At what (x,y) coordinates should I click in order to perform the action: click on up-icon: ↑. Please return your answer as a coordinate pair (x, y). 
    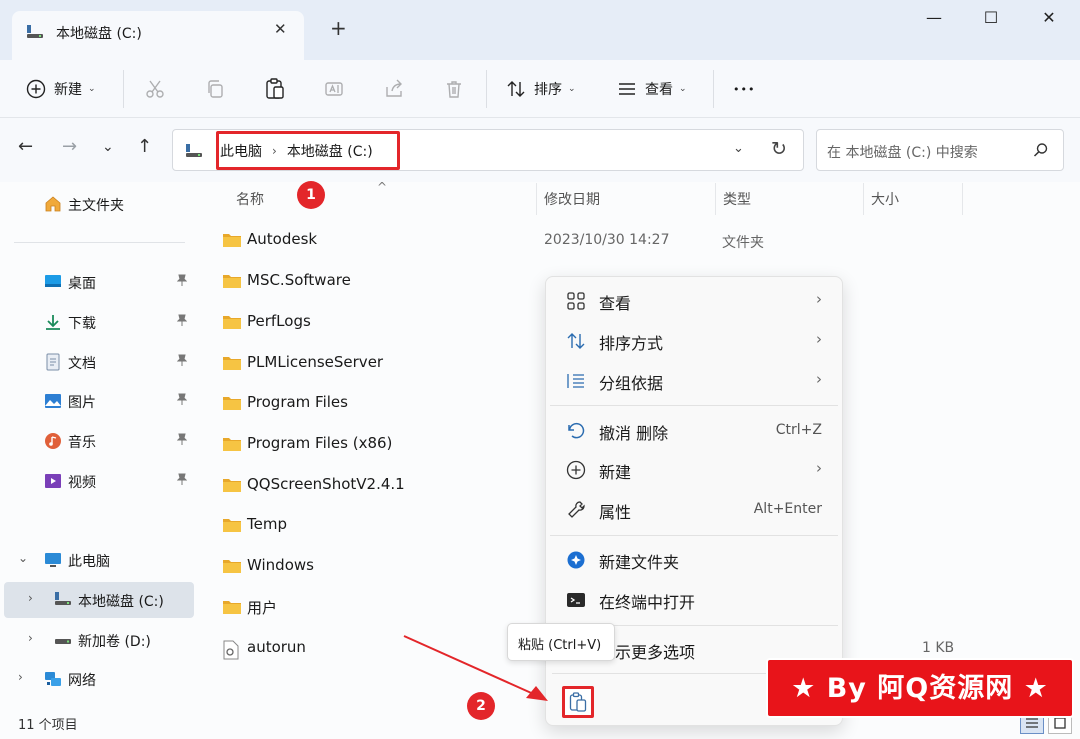
    Looking at the image, I should click on (144, 147).